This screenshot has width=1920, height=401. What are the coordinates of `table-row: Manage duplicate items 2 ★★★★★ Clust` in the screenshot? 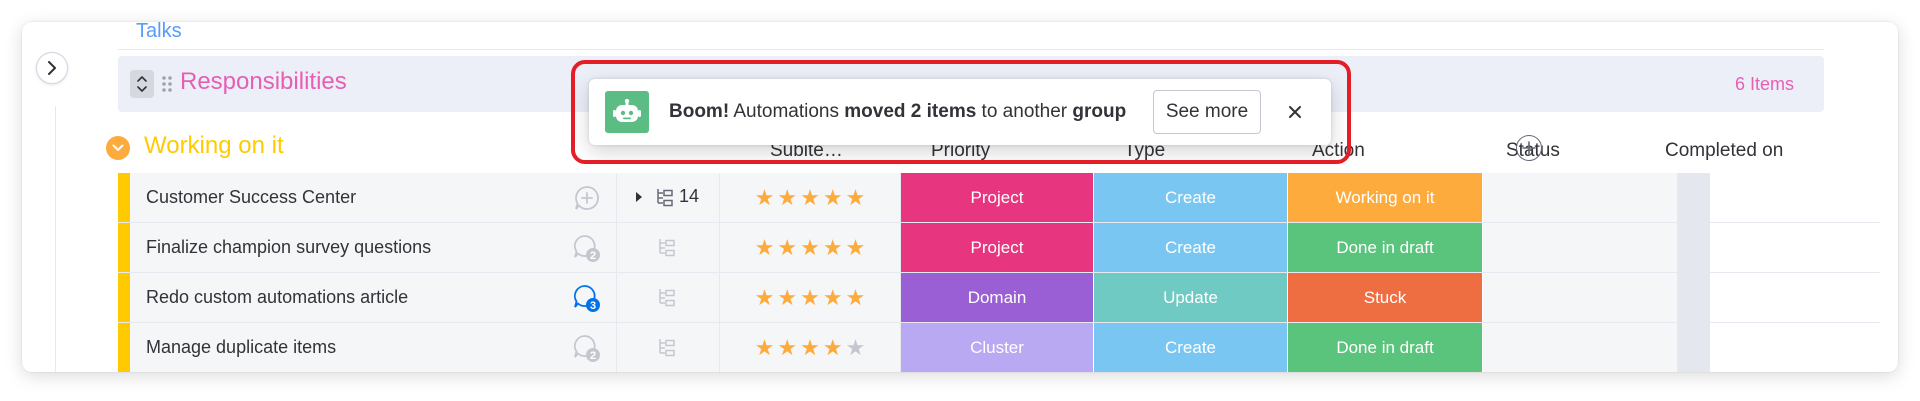 It's located at (999, 347).